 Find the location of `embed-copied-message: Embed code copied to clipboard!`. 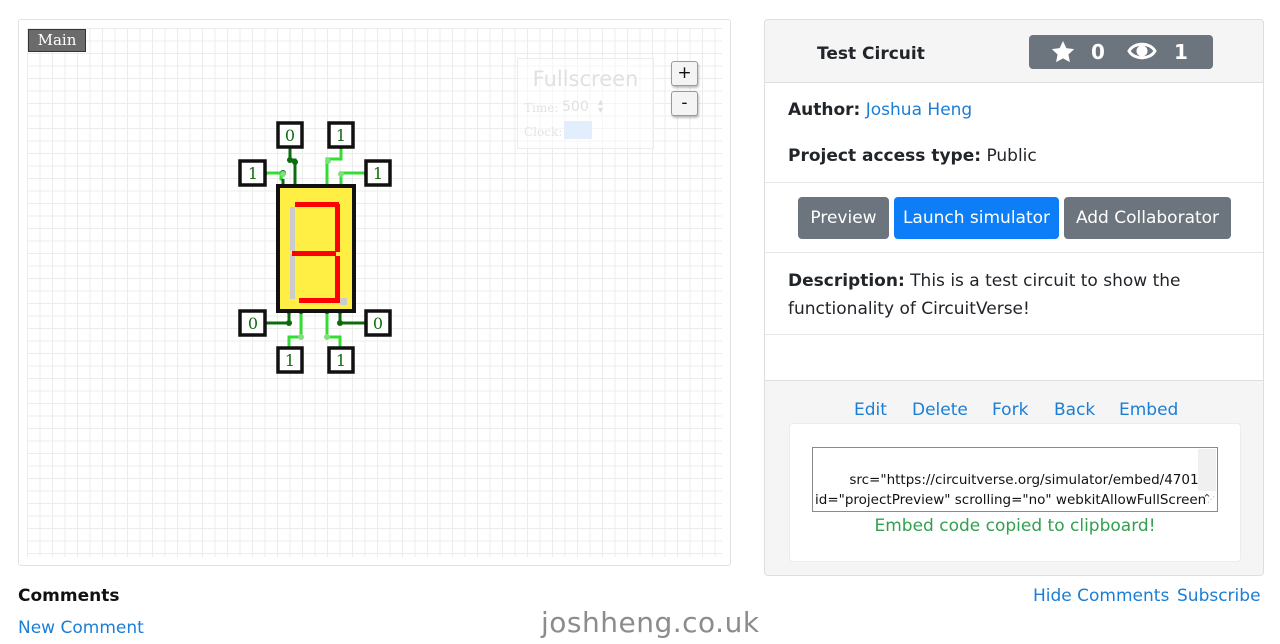

embed-copied-message: Embed code copied to clipboard! is located at coordinates (1015, 526).